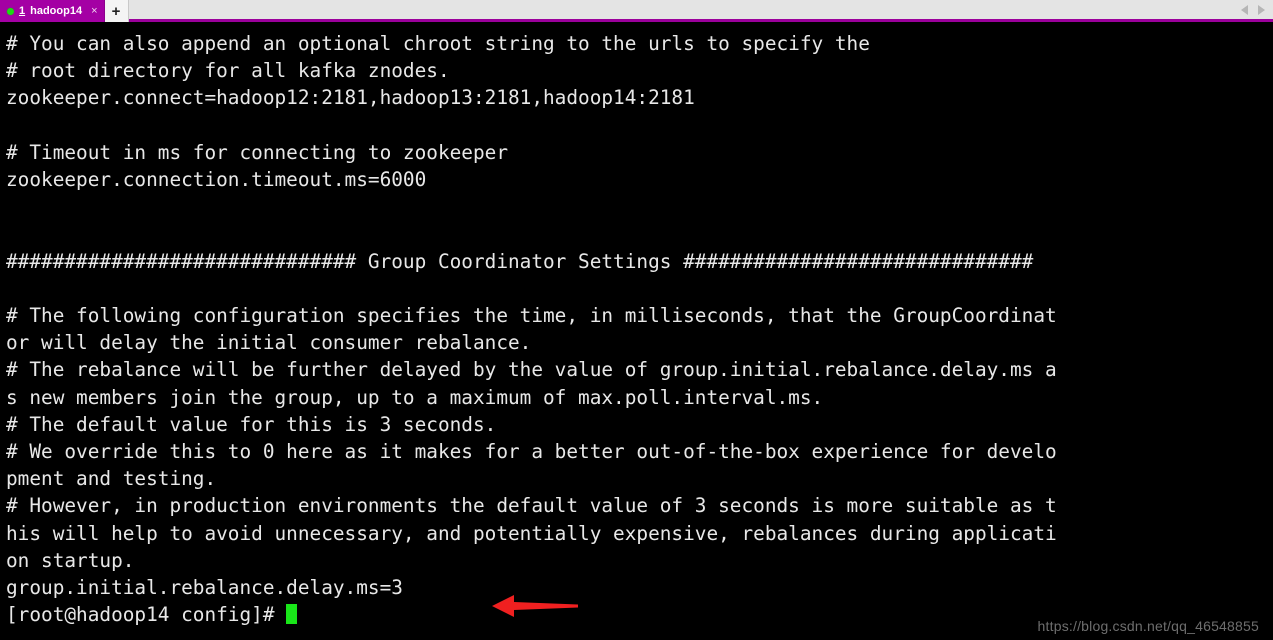 The width and height of the screenshot is (1273, 640). I want to click on terminal-cursor, so click(292, 614).